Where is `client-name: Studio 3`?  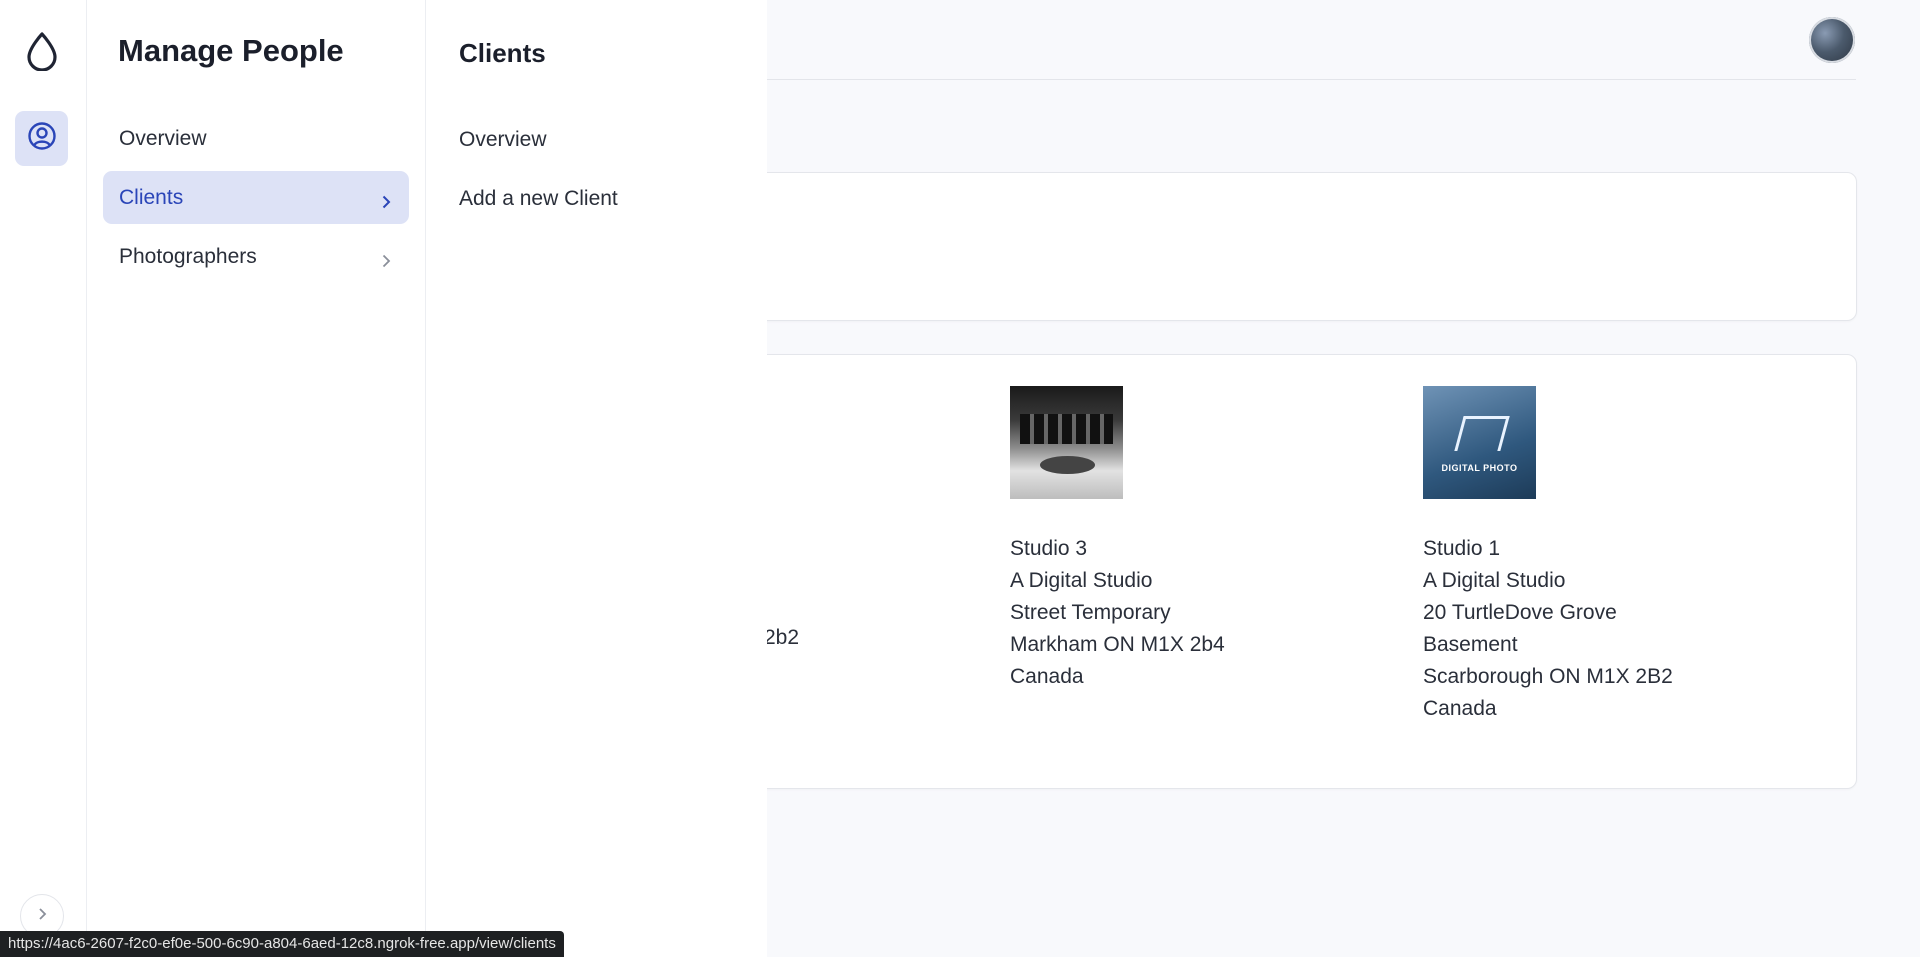
client-name: Studio 3 is located at coordinates (1049, 548).